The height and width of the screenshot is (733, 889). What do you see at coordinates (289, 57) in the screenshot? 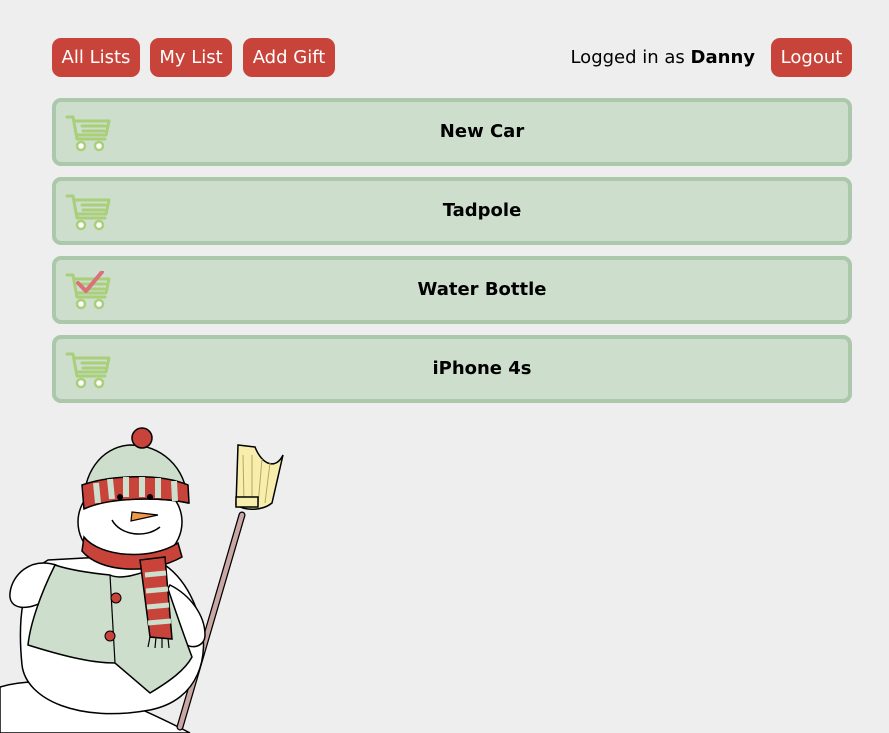
I see `add-gift-button: Add Gift` at bounding box center [289, 57].